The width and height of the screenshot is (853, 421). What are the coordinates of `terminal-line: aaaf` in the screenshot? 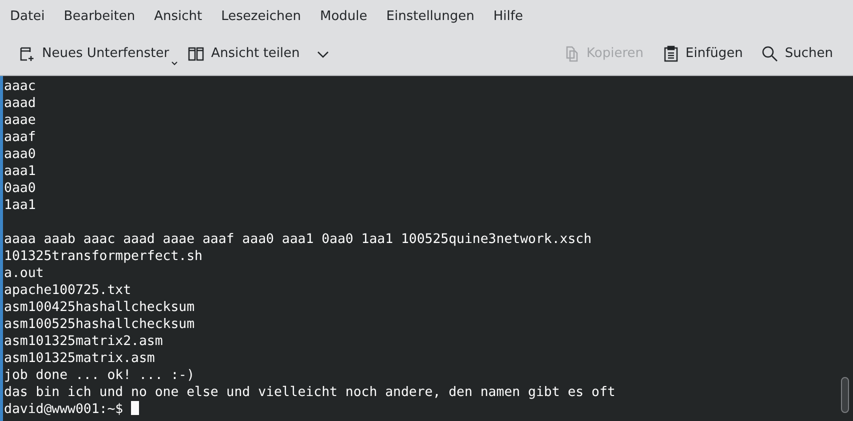 It's located at (20, 137).